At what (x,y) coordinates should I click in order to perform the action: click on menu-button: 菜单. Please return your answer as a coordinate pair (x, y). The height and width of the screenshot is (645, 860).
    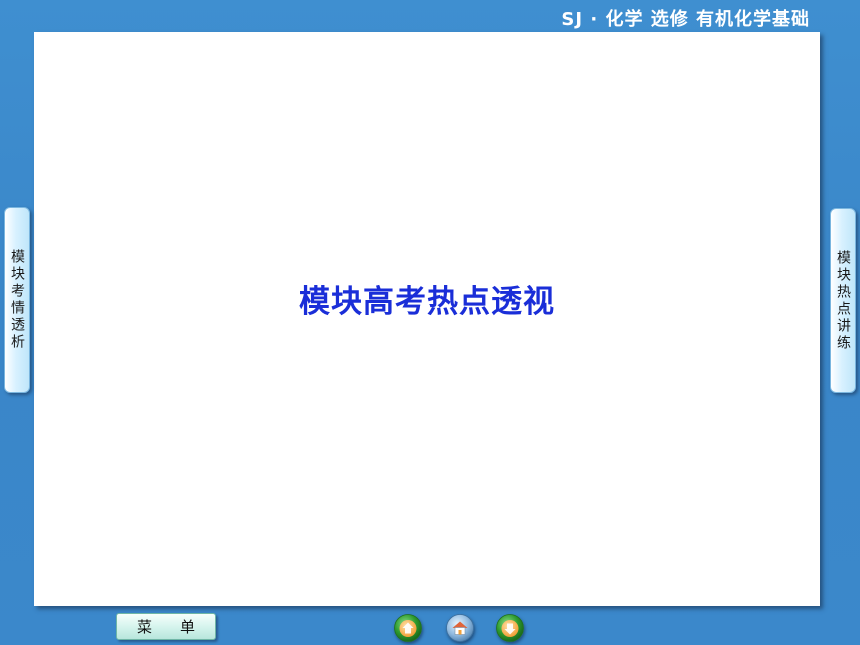
    Looking at the image, I should click on (166, 626).